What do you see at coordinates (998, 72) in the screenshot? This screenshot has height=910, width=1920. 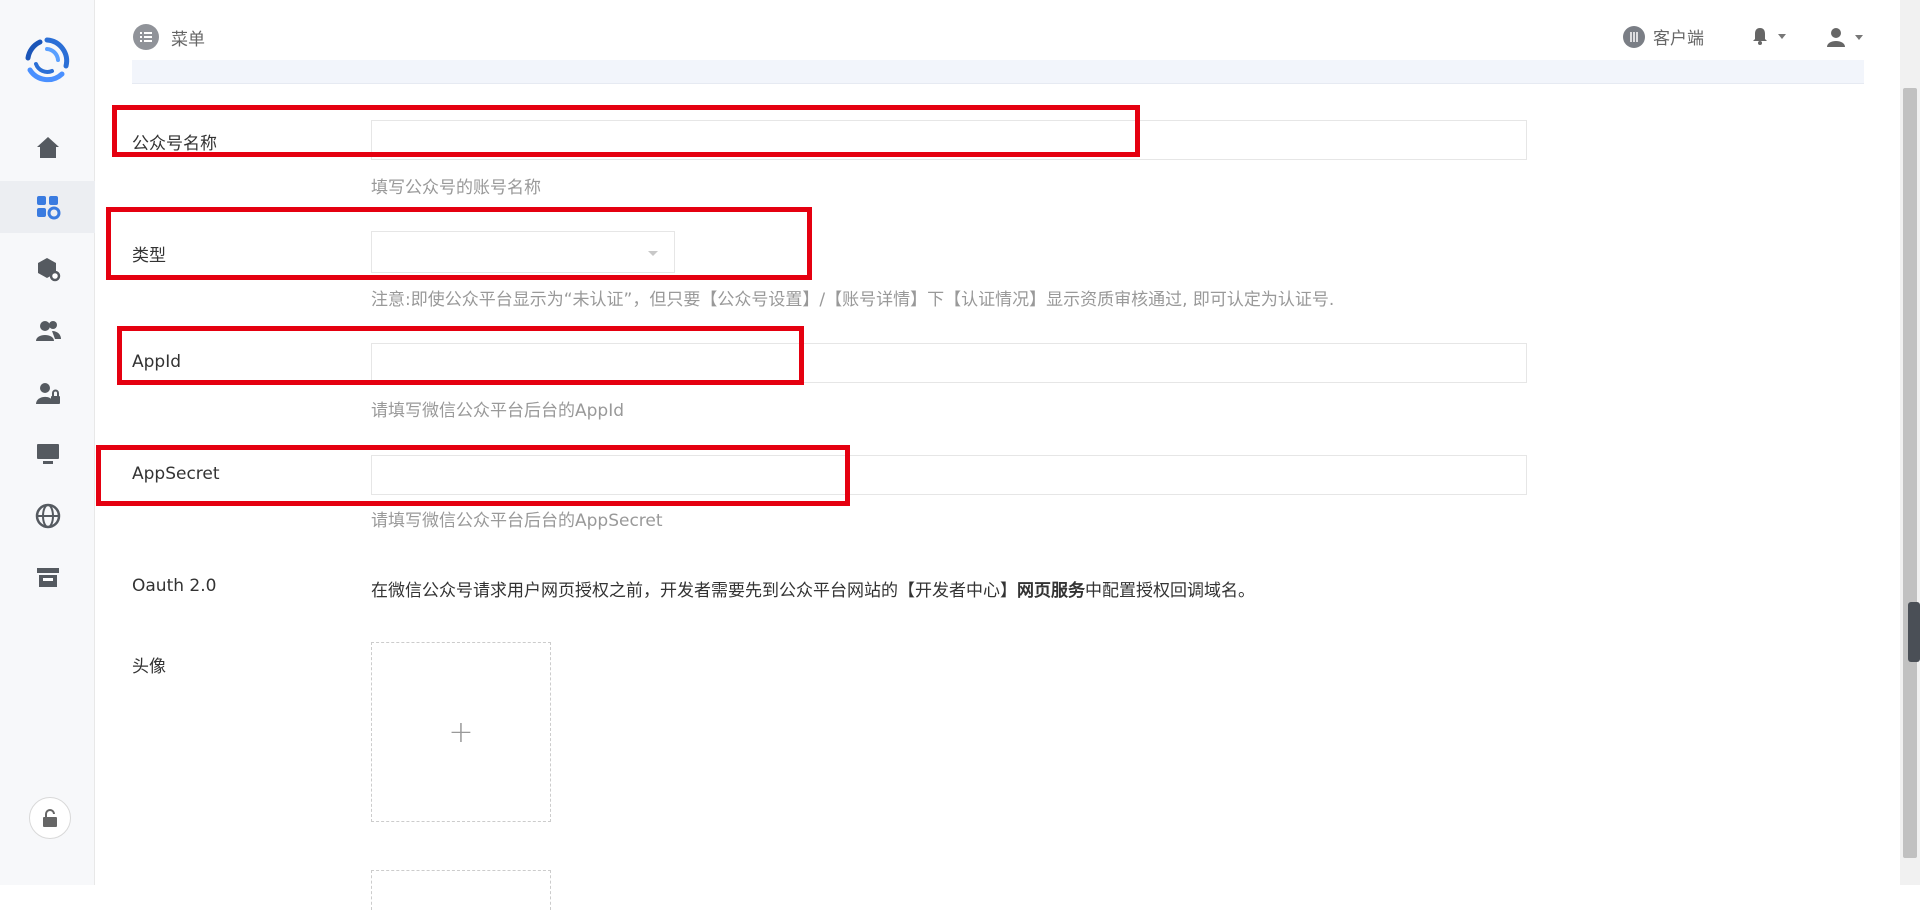 I see `notice-bar` at bounding box center [998, 72].